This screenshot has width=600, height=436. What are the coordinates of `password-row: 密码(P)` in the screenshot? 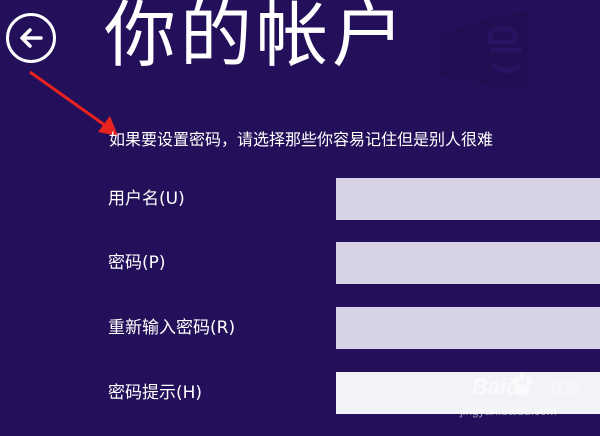 It's located at (300, 263).